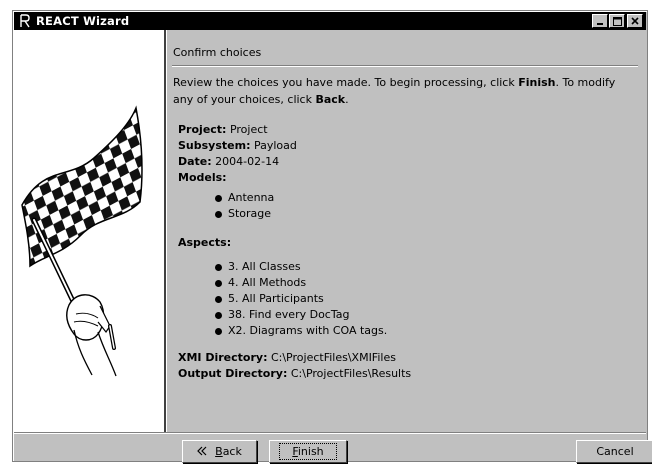  What do you see at coordinates (232, 451) in the screenshot?
I see `back-button-label: ack` at bounding box center [232, 451].